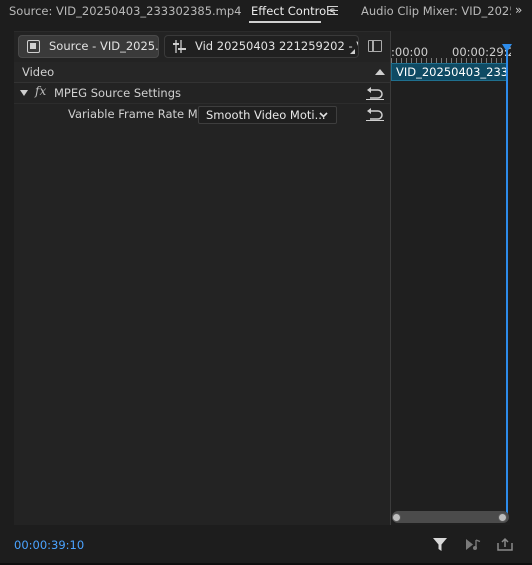 This screenshot has height=565, width=532. What do you see at coordinates (440, 544) in the screenshot?
I see `filter-icon` at bounding box center [440, 544].